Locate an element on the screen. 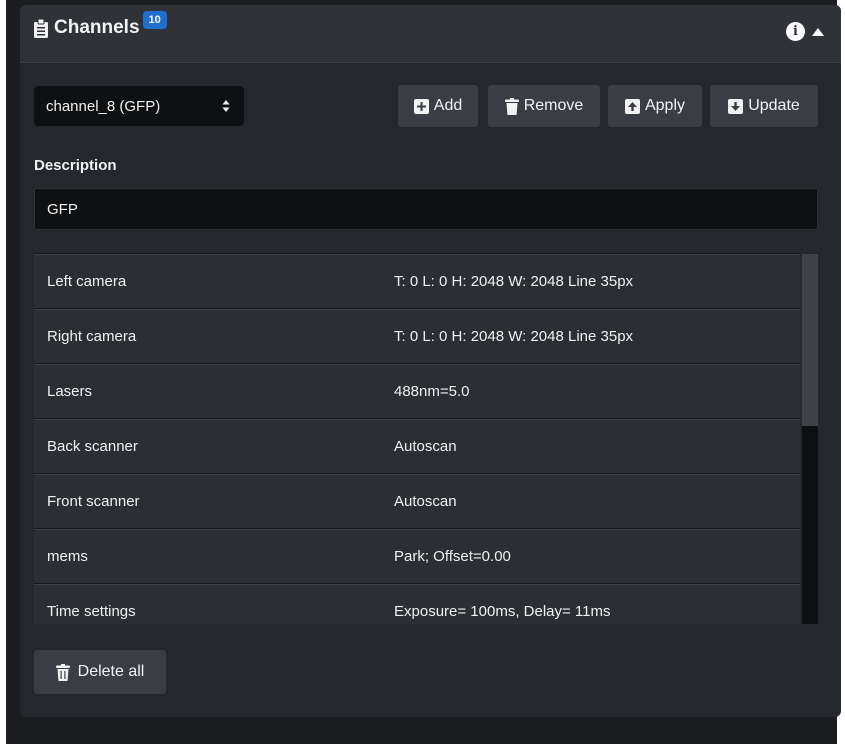 Image resolution: width=845 pixels, height=744 pixels. description-label: Description is located at coordinates (75, 165).